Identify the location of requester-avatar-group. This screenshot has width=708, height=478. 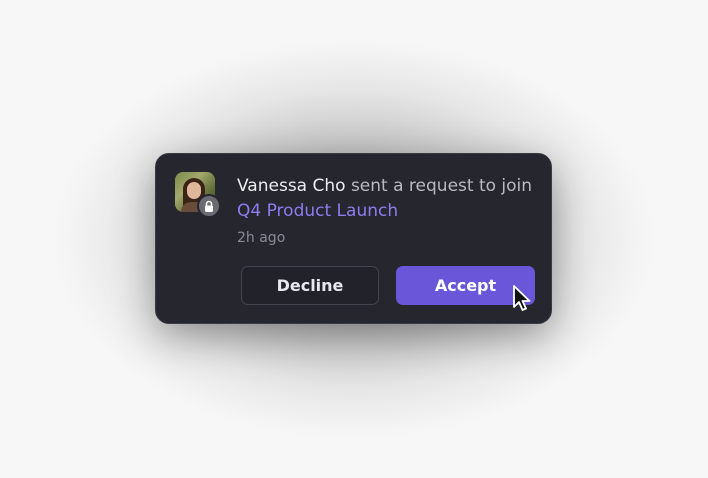
(198, 195).